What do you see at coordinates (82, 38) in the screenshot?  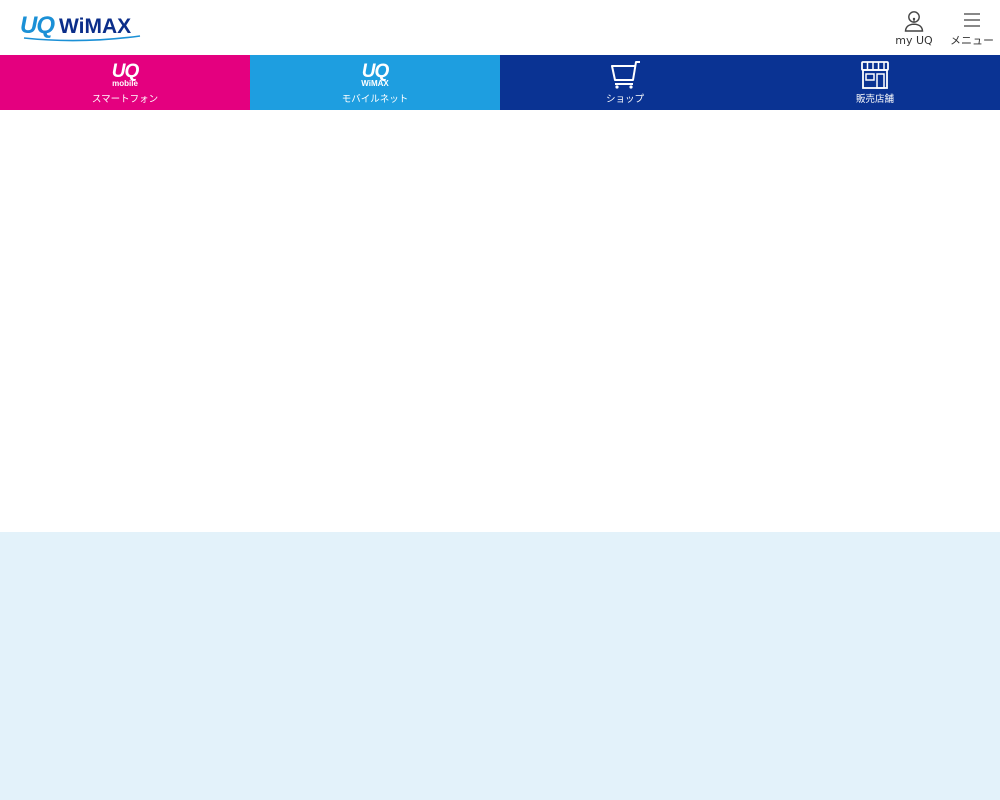 I see `logo-swoosh-icon` at bounding box center [82, 38].